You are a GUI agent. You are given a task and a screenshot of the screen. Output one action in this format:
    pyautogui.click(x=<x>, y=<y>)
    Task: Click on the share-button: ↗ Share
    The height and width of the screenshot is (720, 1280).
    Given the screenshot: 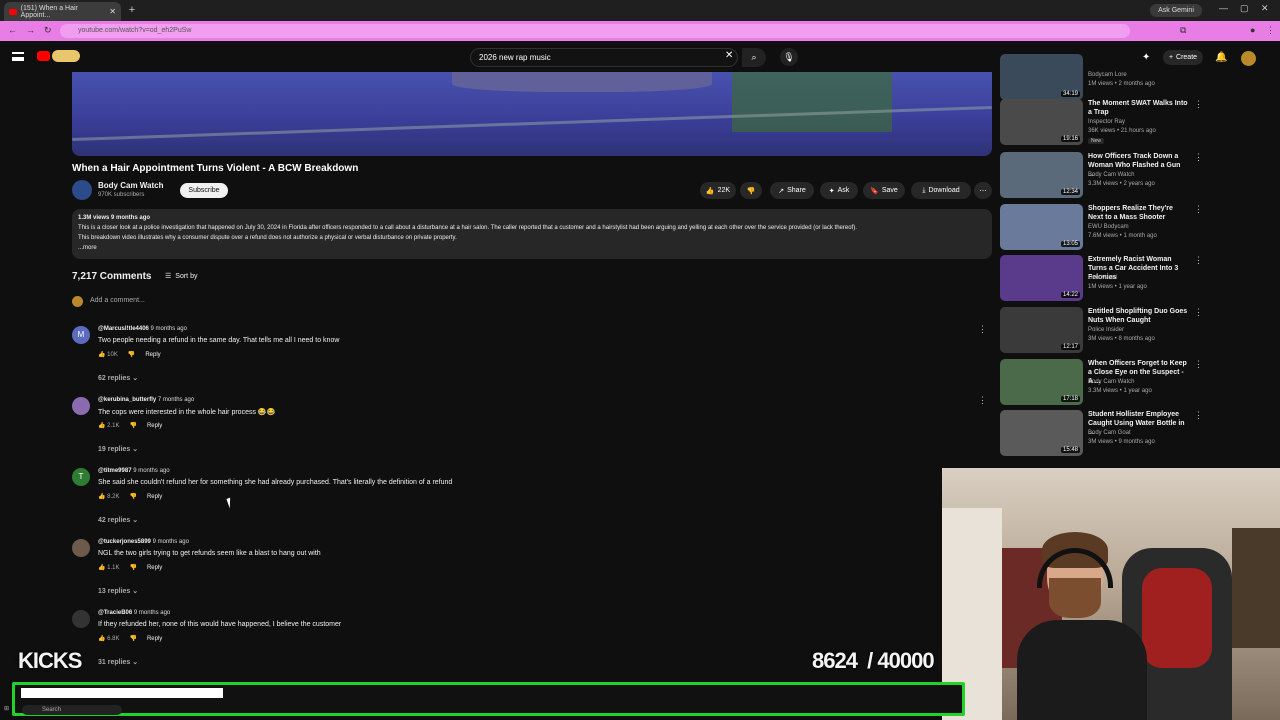 What is the action you would take?
    pyautogui.click(x=792, y=190)
    